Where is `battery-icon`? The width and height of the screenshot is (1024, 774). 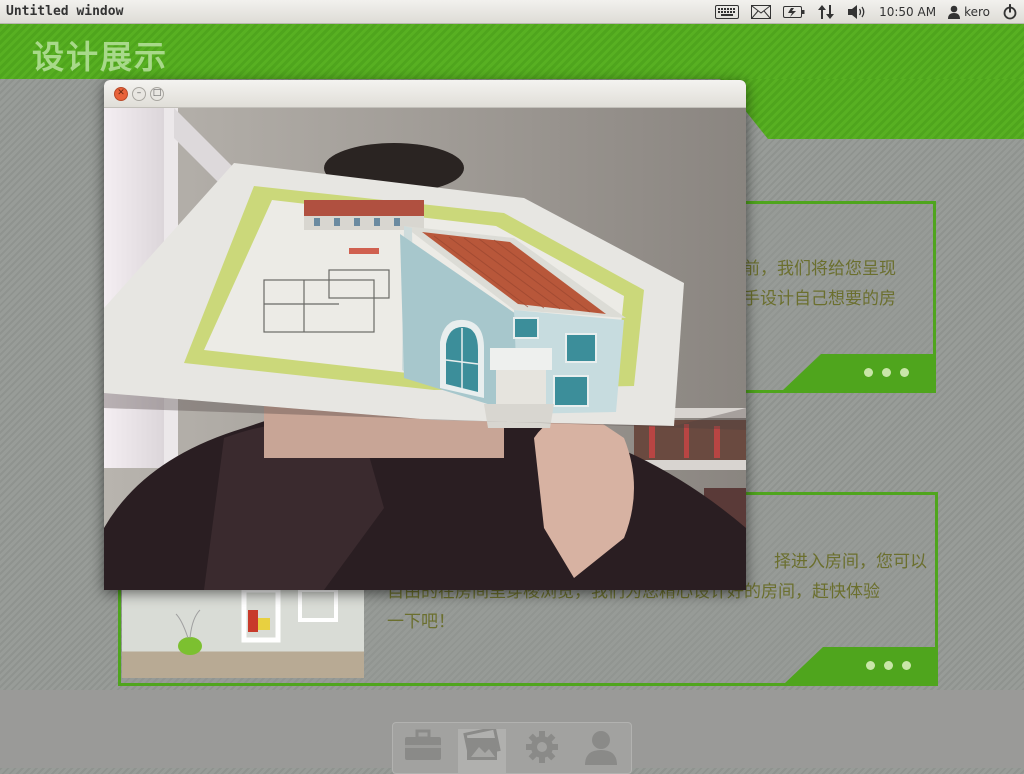
battery-icon is located at coordinates (794, 12).